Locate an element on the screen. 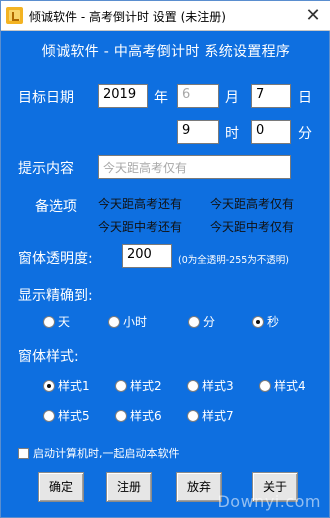  transparency-label: 窗体透明度: is located at coordinates (55, 259).